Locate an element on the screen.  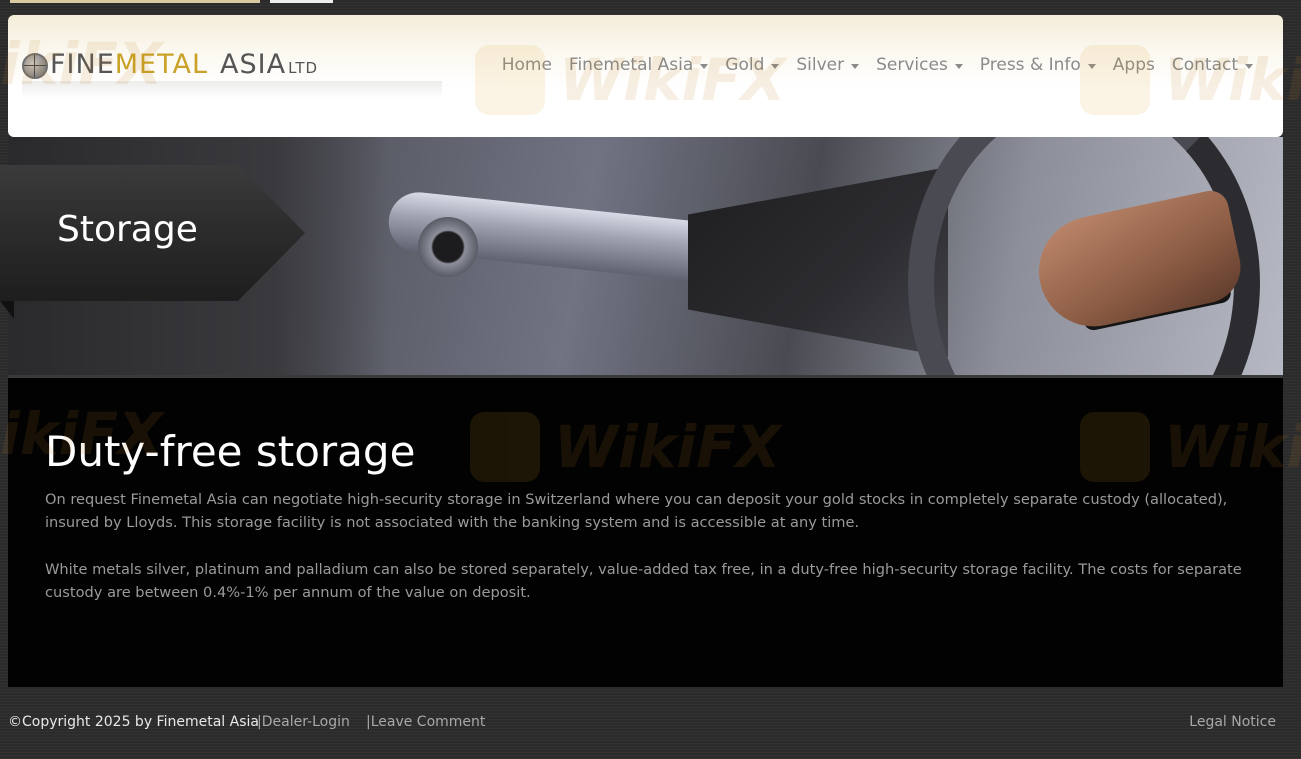
top-strip is located at coordinates (135, 1).